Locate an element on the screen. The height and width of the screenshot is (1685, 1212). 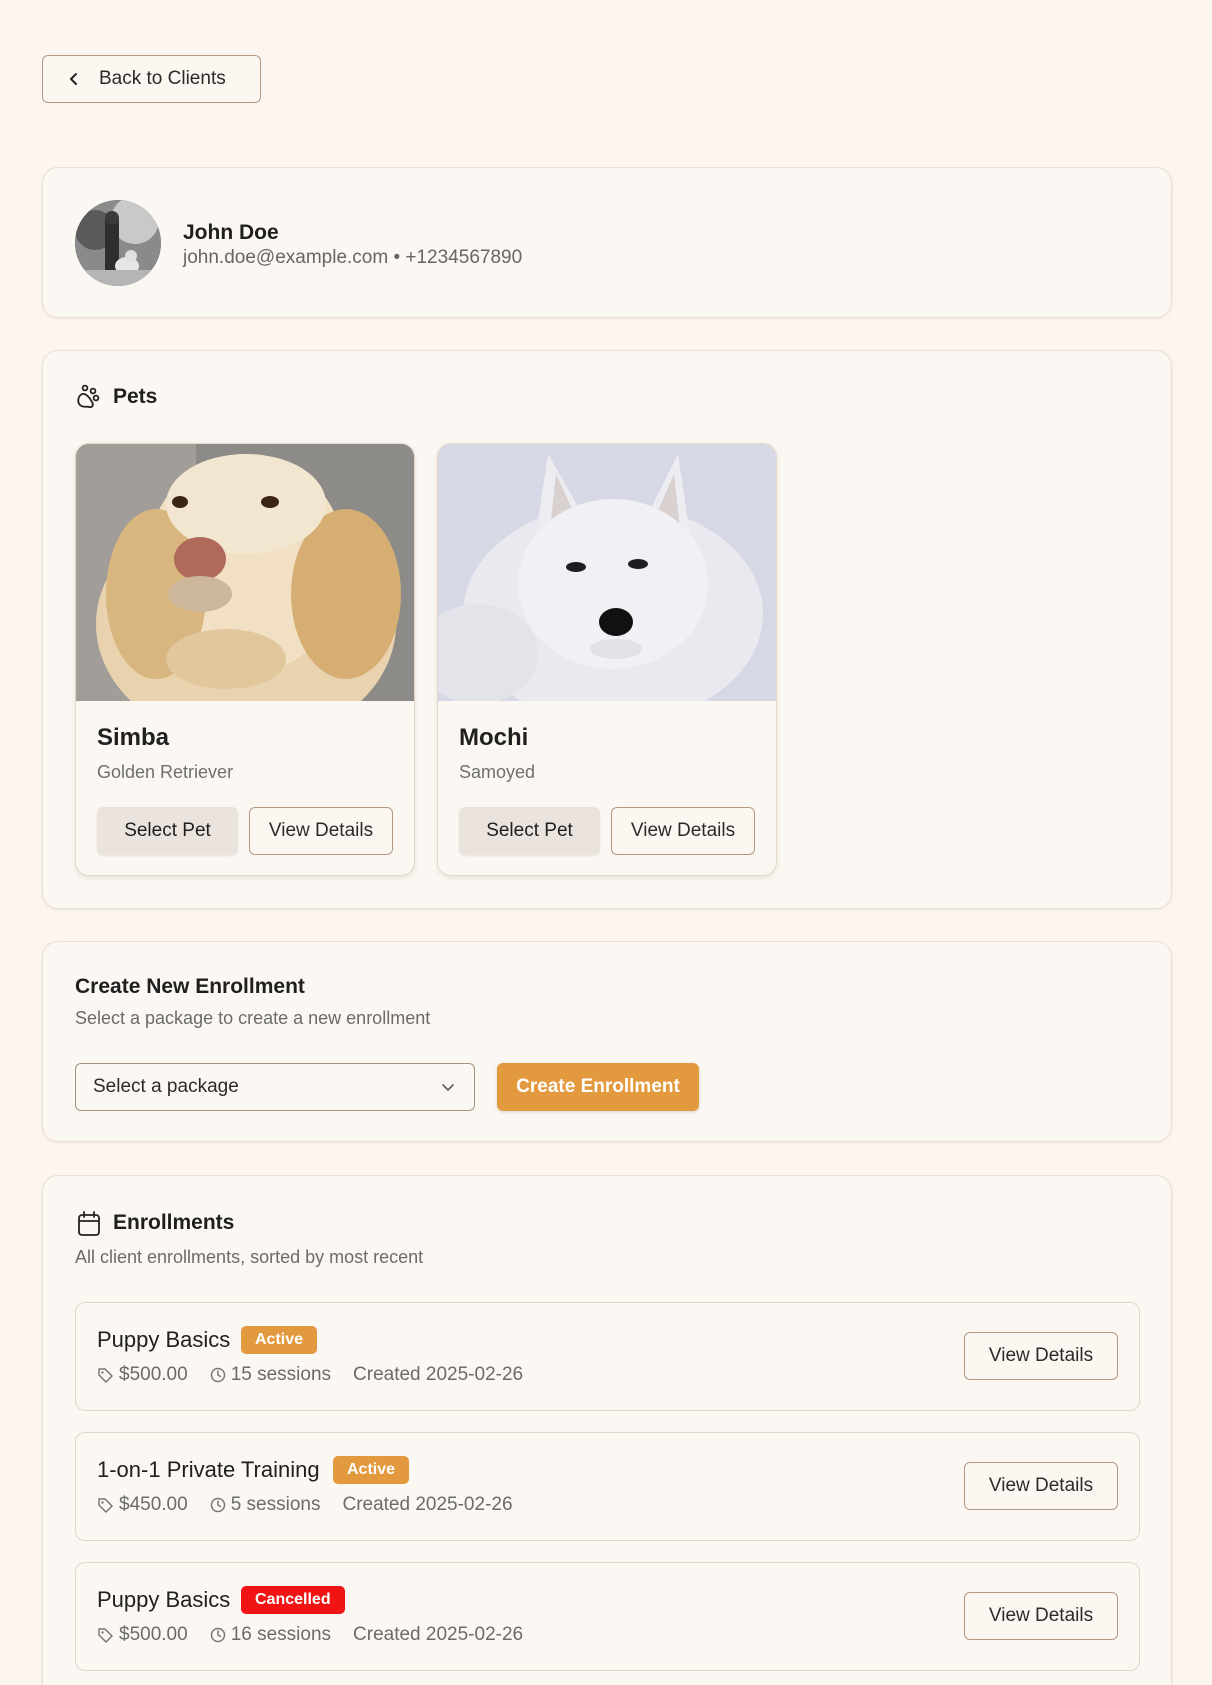
avatar is located at coordinates (118, 243).